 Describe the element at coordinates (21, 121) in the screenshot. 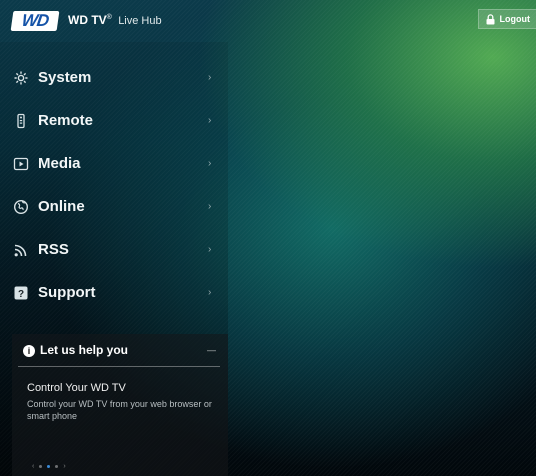

I see `remote-icon` at that location.